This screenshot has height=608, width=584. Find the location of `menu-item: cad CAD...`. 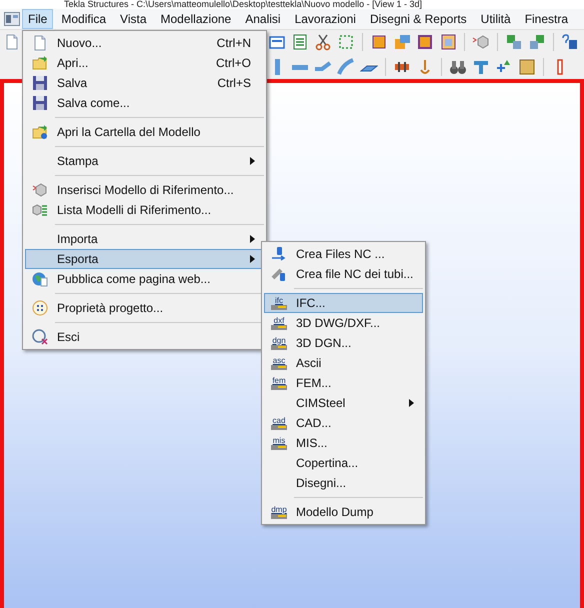

menu-item: cad CAD... is located at coordinates (343, 423).